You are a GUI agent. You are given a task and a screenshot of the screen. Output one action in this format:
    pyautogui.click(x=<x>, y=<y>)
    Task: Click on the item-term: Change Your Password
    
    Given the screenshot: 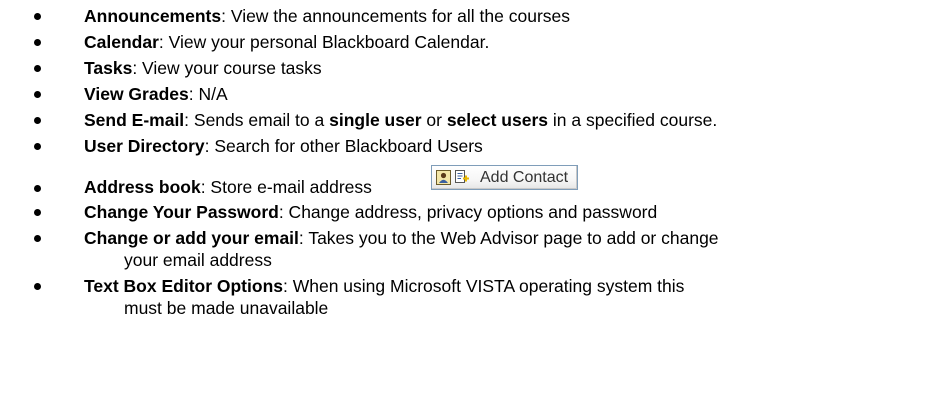 What is the action you would take?
    pyautogui.click(x=181, y=212)
    